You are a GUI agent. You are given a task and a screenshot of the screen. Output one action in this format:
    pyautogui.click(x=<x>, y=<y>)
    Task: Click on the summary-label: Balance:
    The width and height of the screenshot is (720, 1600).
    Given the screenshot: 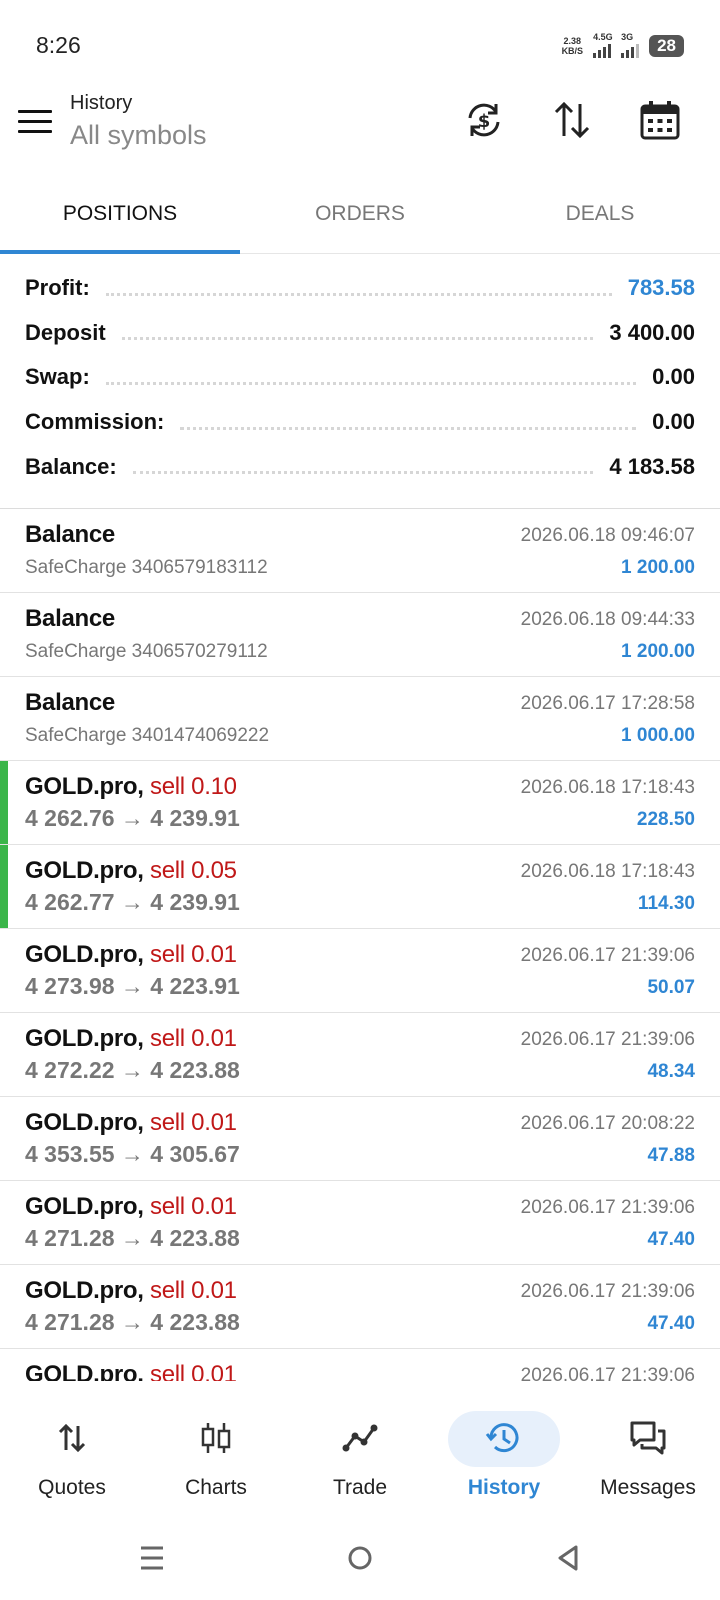 What is the action you would take?
    pyautogui.click(x=76, y=466)
    